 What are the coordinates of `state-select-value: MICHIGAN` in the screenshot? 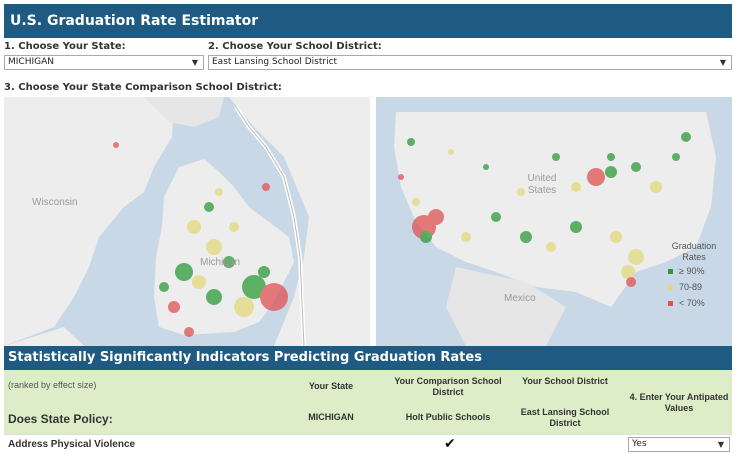 It's located at (31, 62).